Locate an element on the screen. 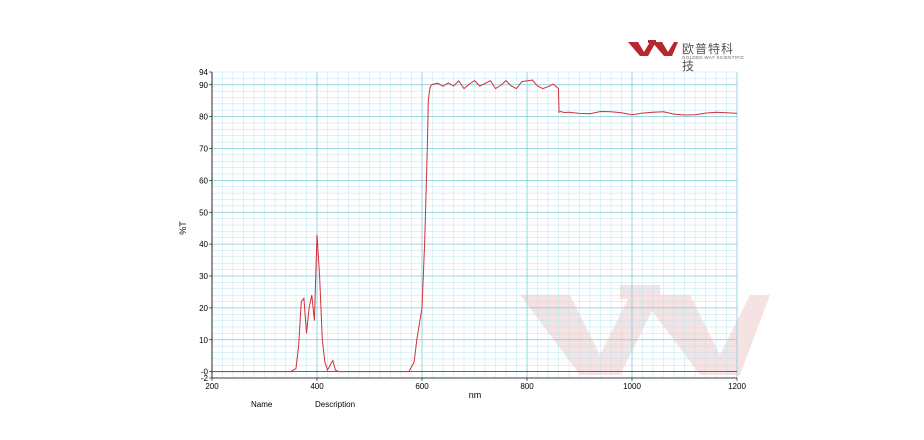 This screenshot has height=440, width=924. y-tick-label: 60 is located at coordinates (203, 180).